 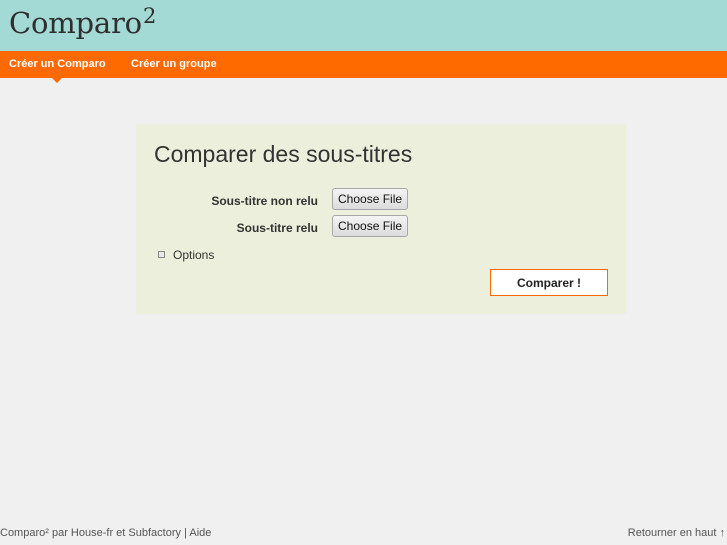 What do you see at coordinates (363, 25) in the screenshot?
I see `site-header: Comparo2` at bounding box center [363, 25].